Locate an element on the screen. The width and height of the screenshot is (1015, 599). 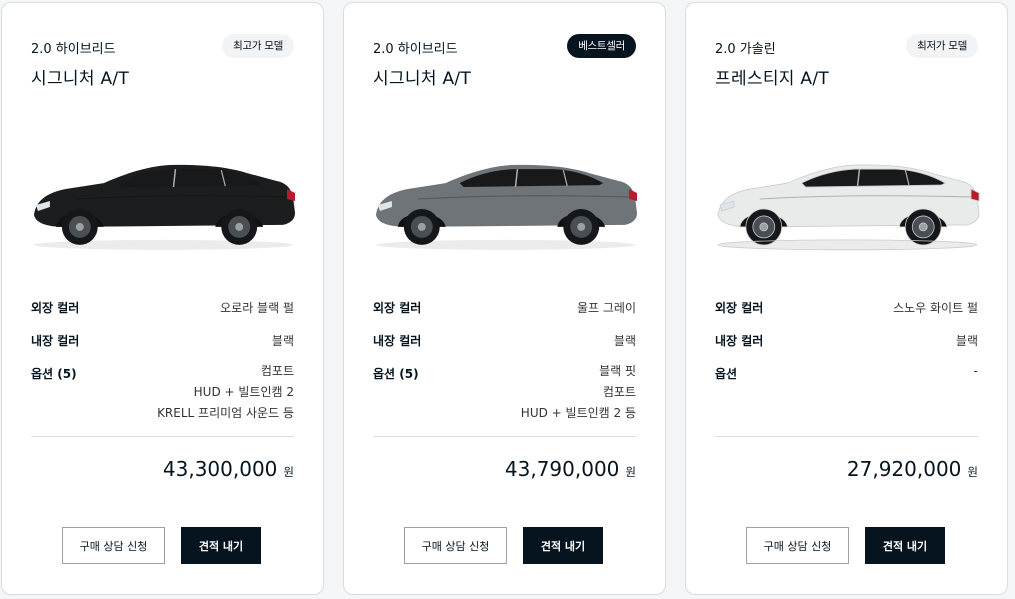
car-image-white is located at coordinates (848, 207).